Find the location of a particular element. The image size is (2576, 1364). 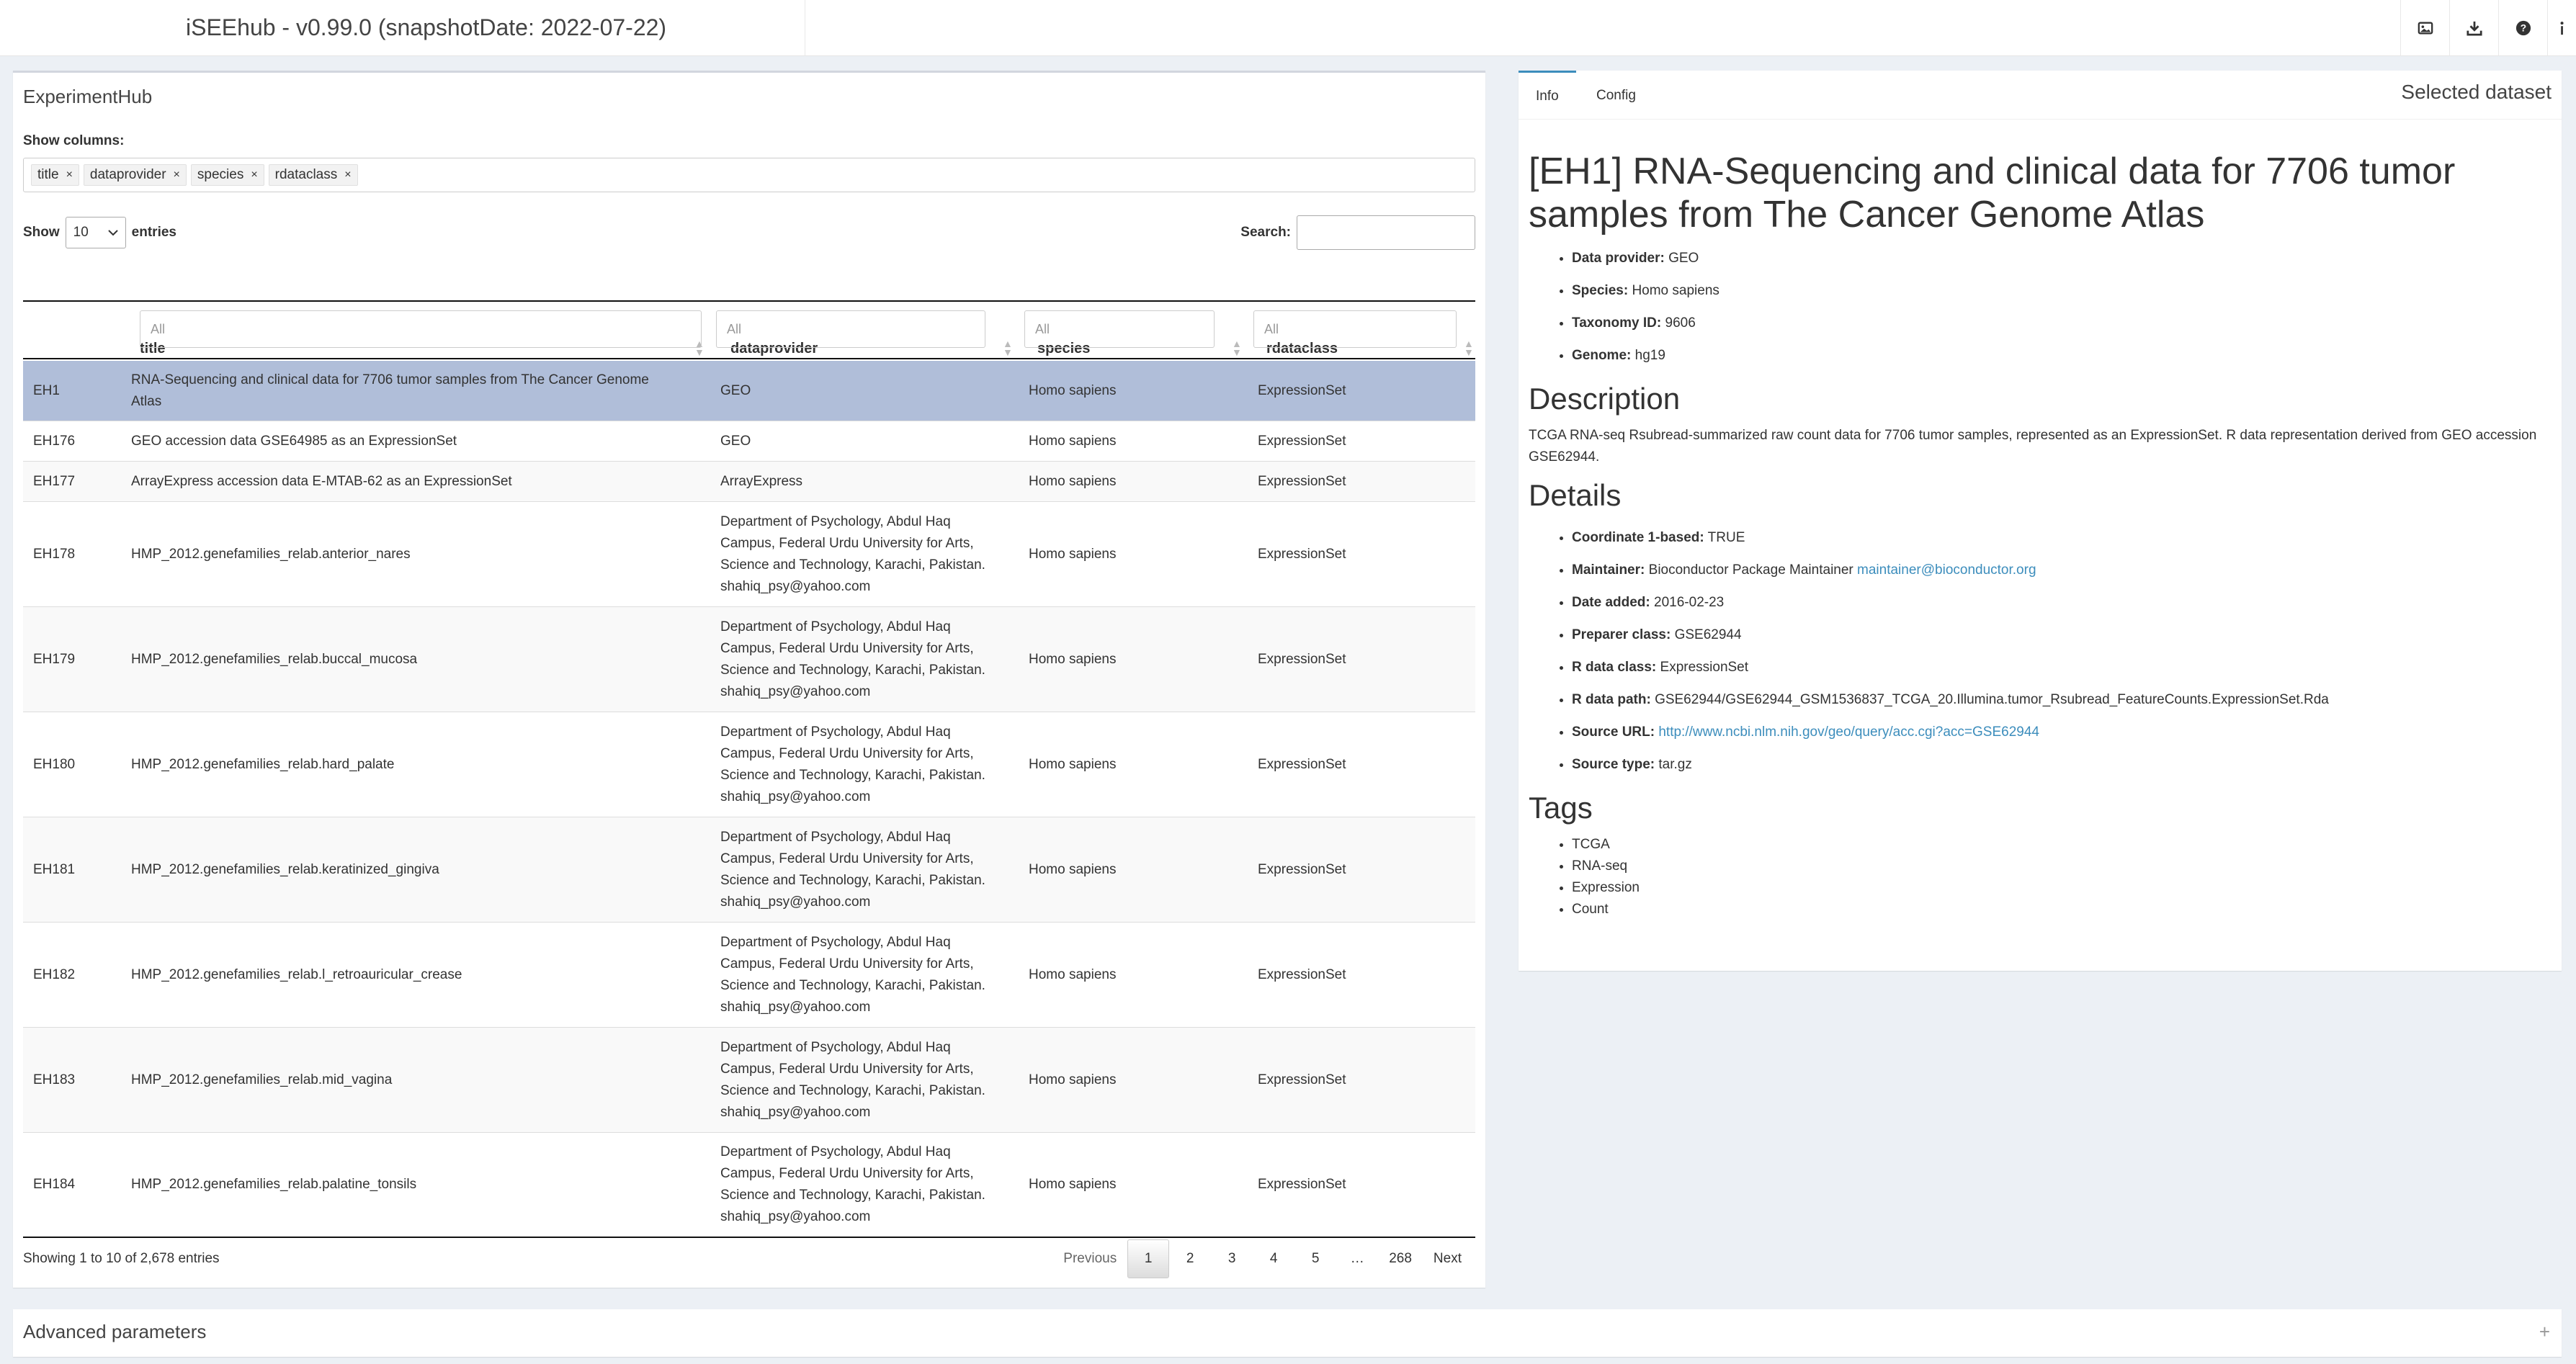

list-item: Source type: tar.gz is located at coordinates (2062, 765).